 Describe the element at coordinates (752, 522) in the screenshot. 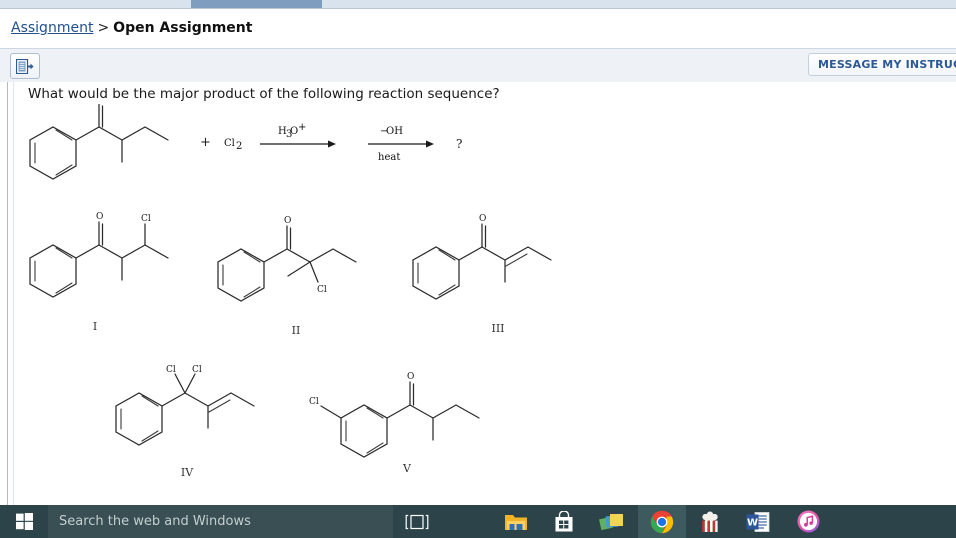

I see `svg-text: W` at that location.